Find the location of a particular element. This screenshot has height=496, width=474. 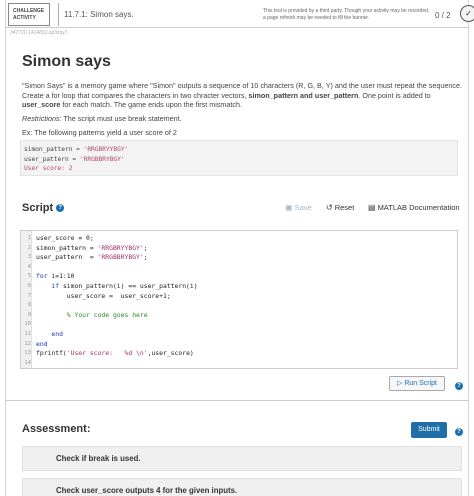

code-text: if simon_pattern(i) == user_pattern(i) is located at coordinates (124, 286).